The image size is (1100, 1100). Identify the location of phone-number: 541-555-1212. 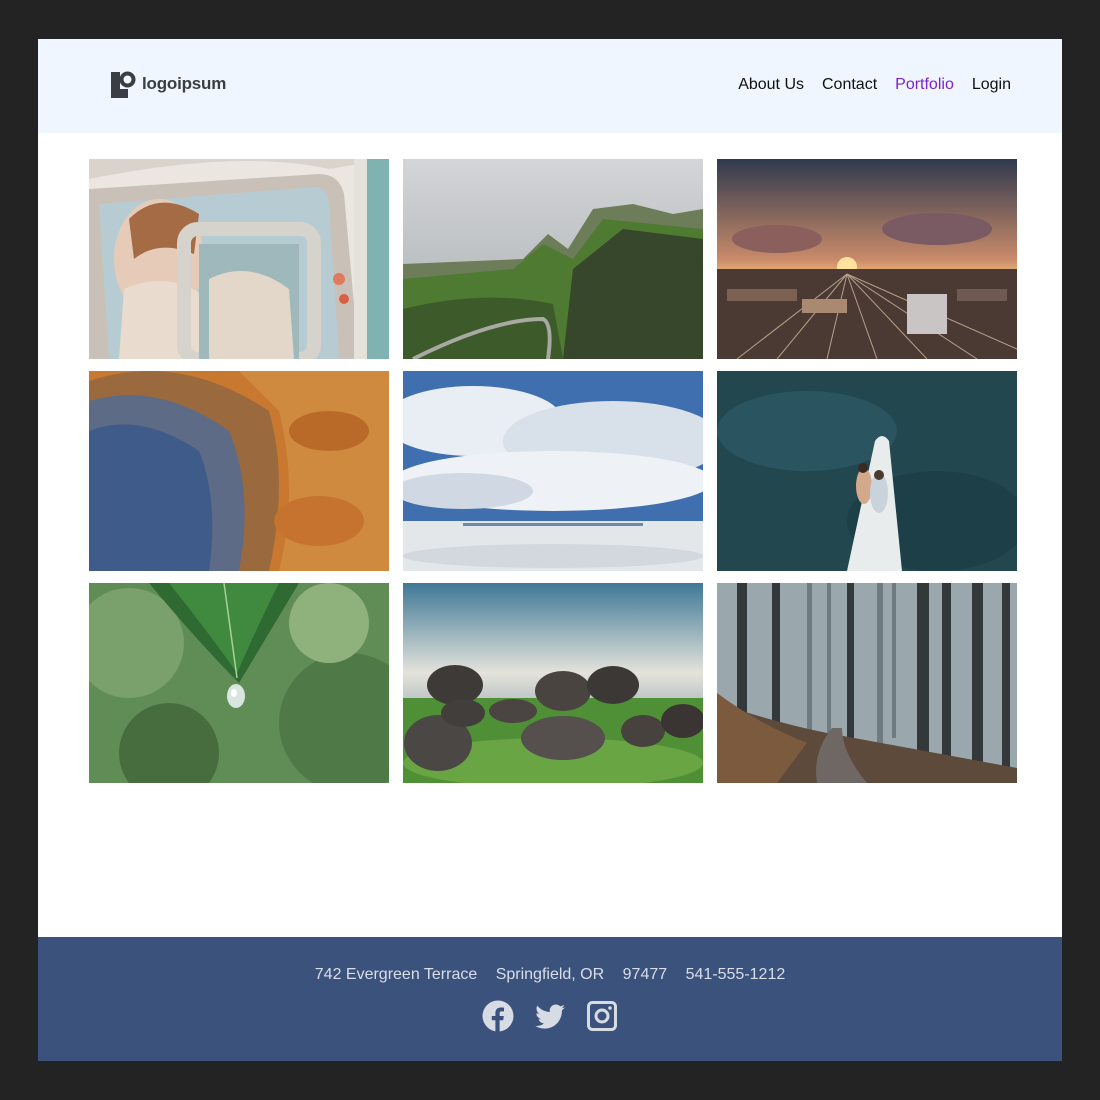
(736, 974).